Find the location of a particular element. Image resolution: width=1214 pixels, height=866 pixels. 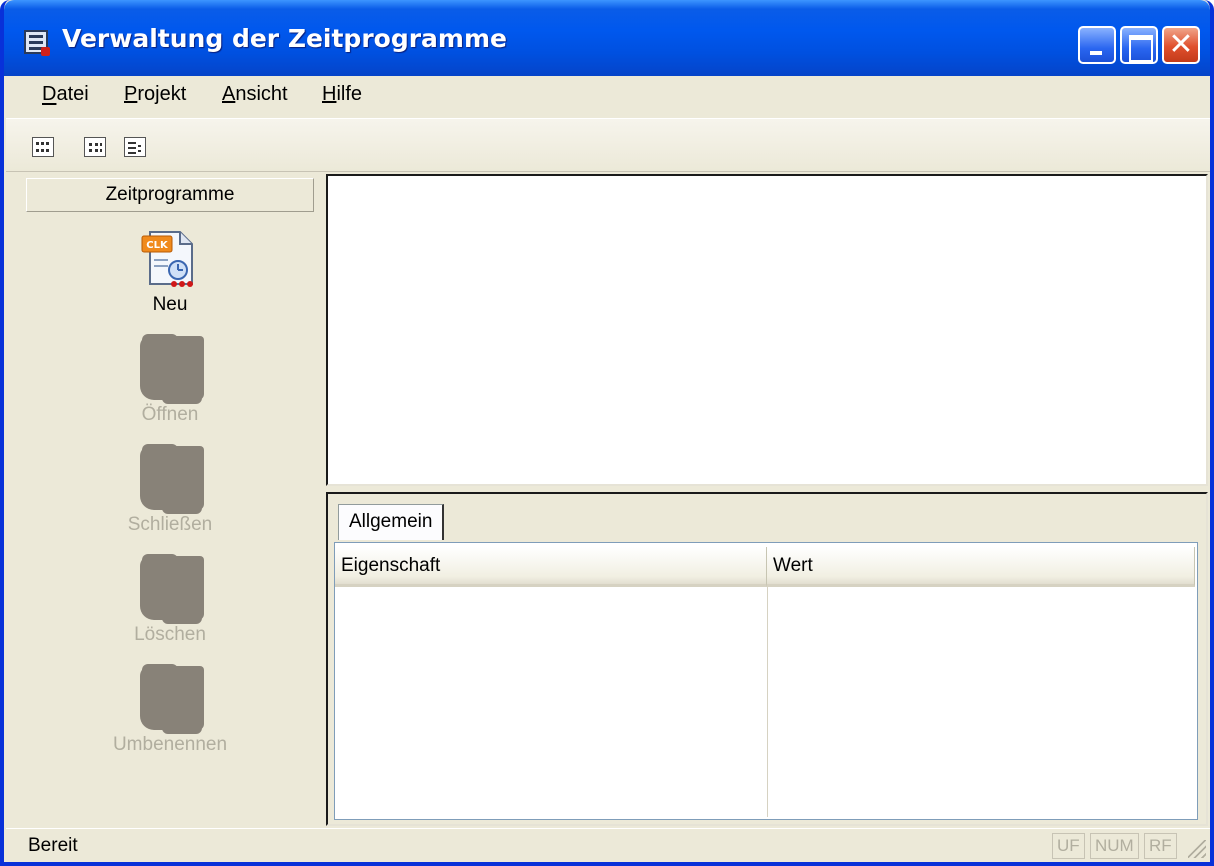

large-icons-view-icon is located at coordinates (43, 147).